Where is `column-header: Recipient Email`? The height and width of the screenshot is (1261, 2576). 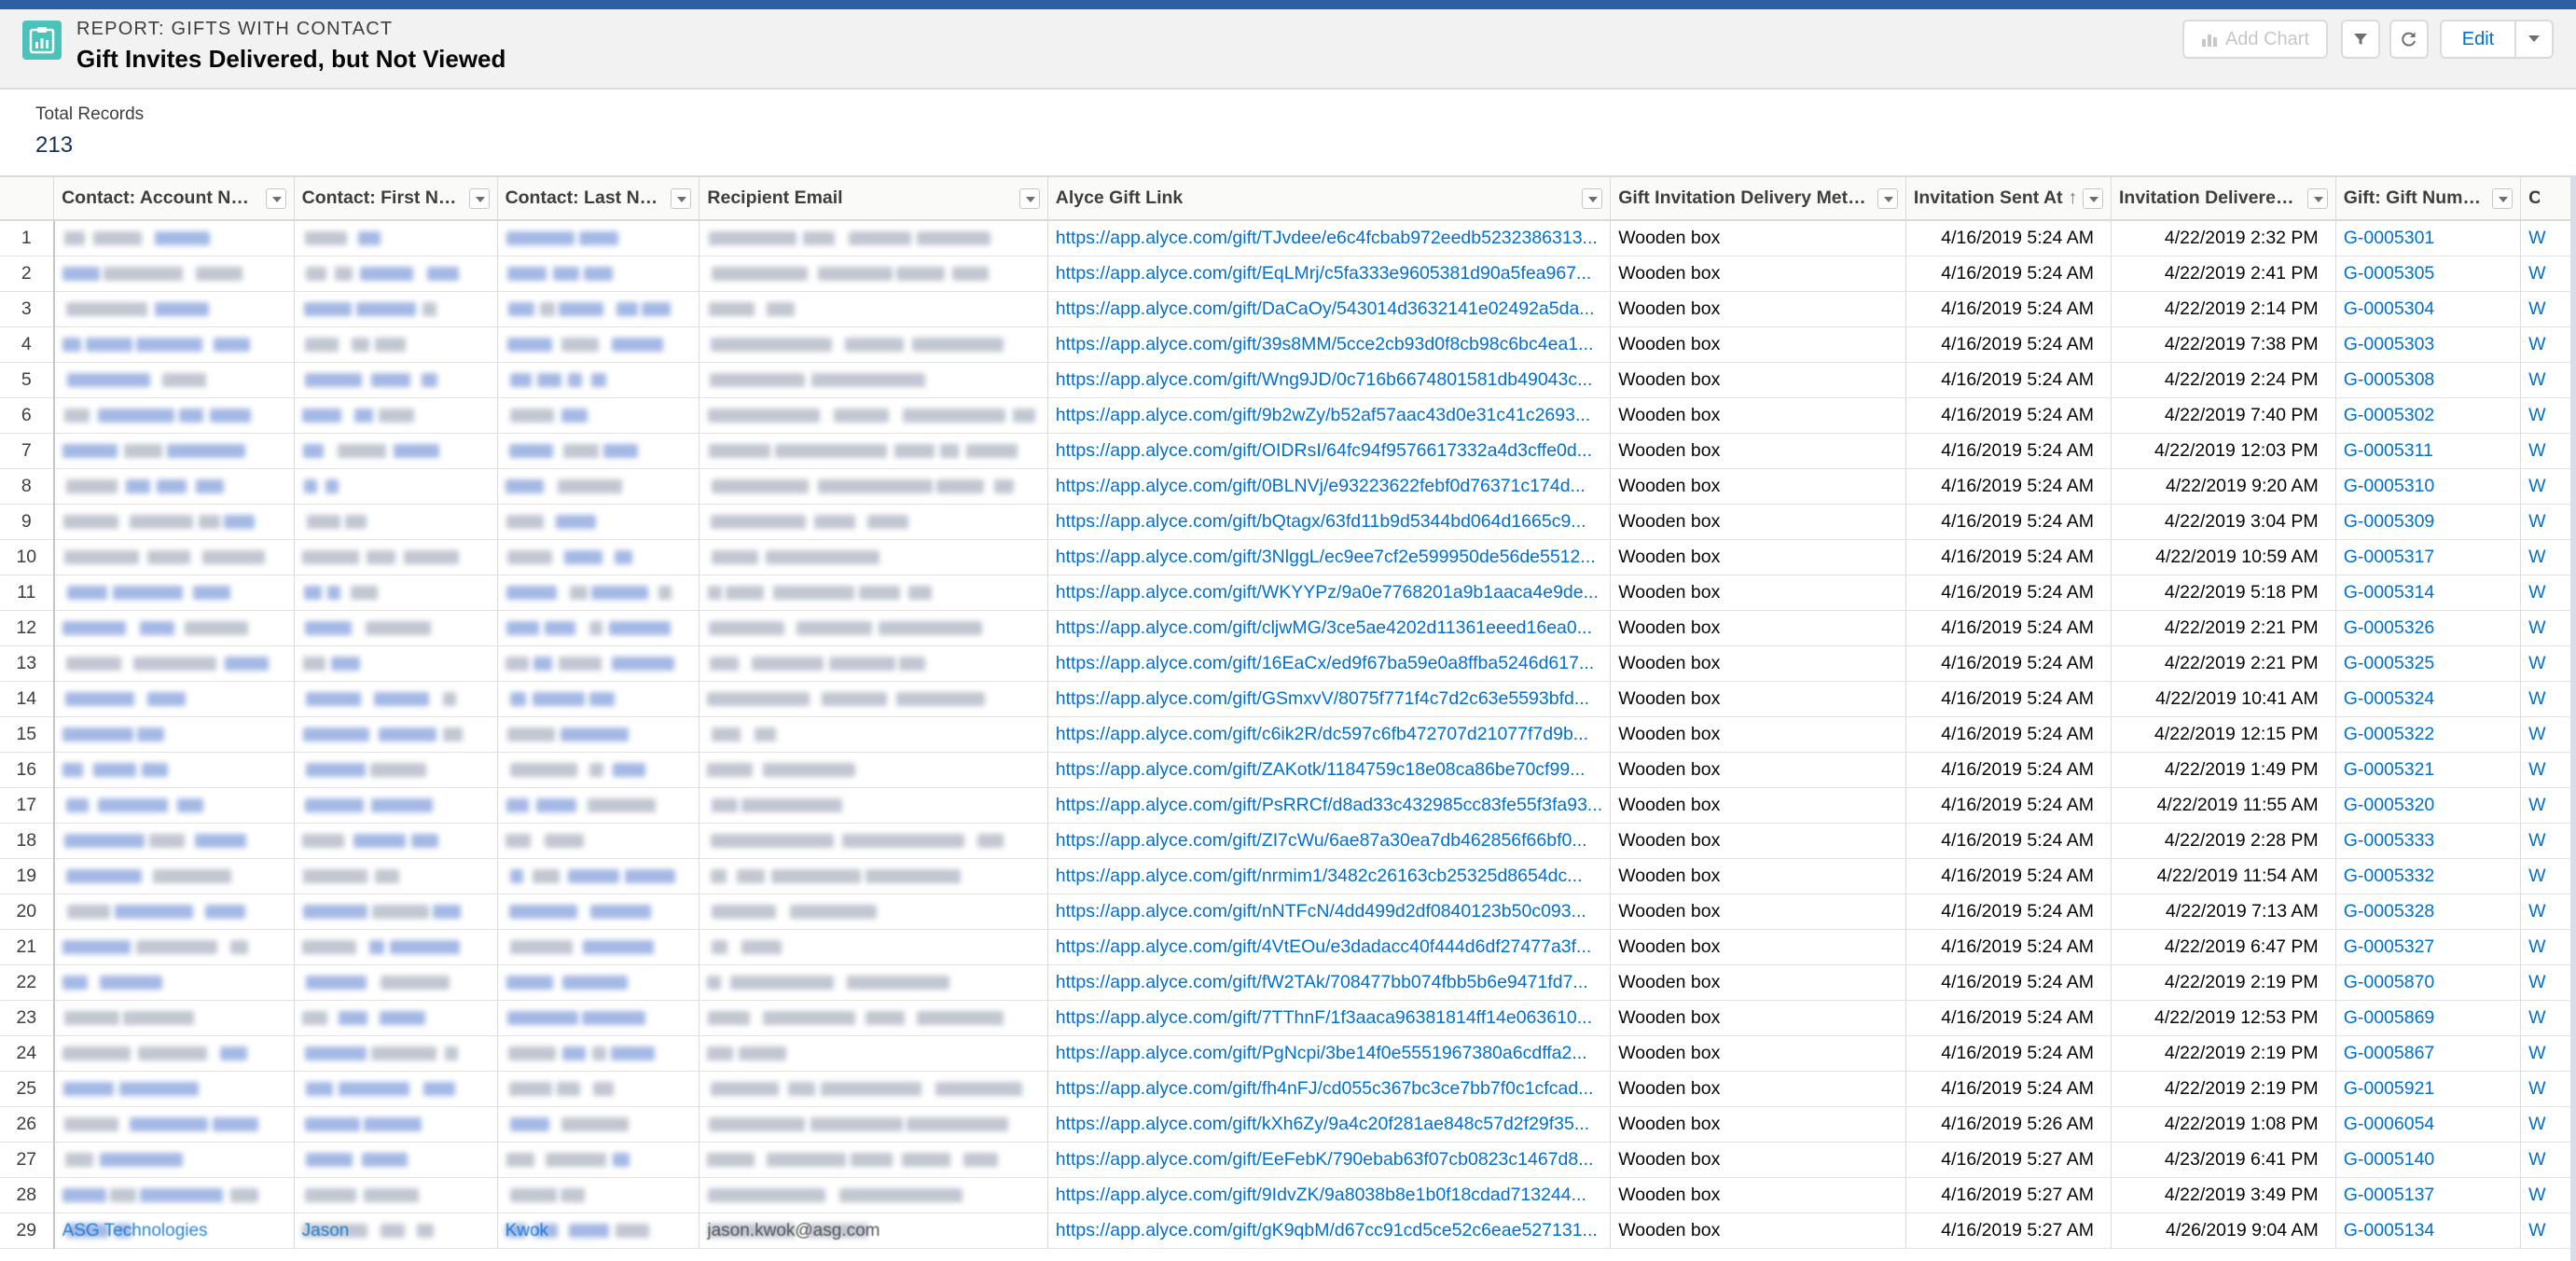 column-header: Recipient Email is located at coordinates (873, 199).